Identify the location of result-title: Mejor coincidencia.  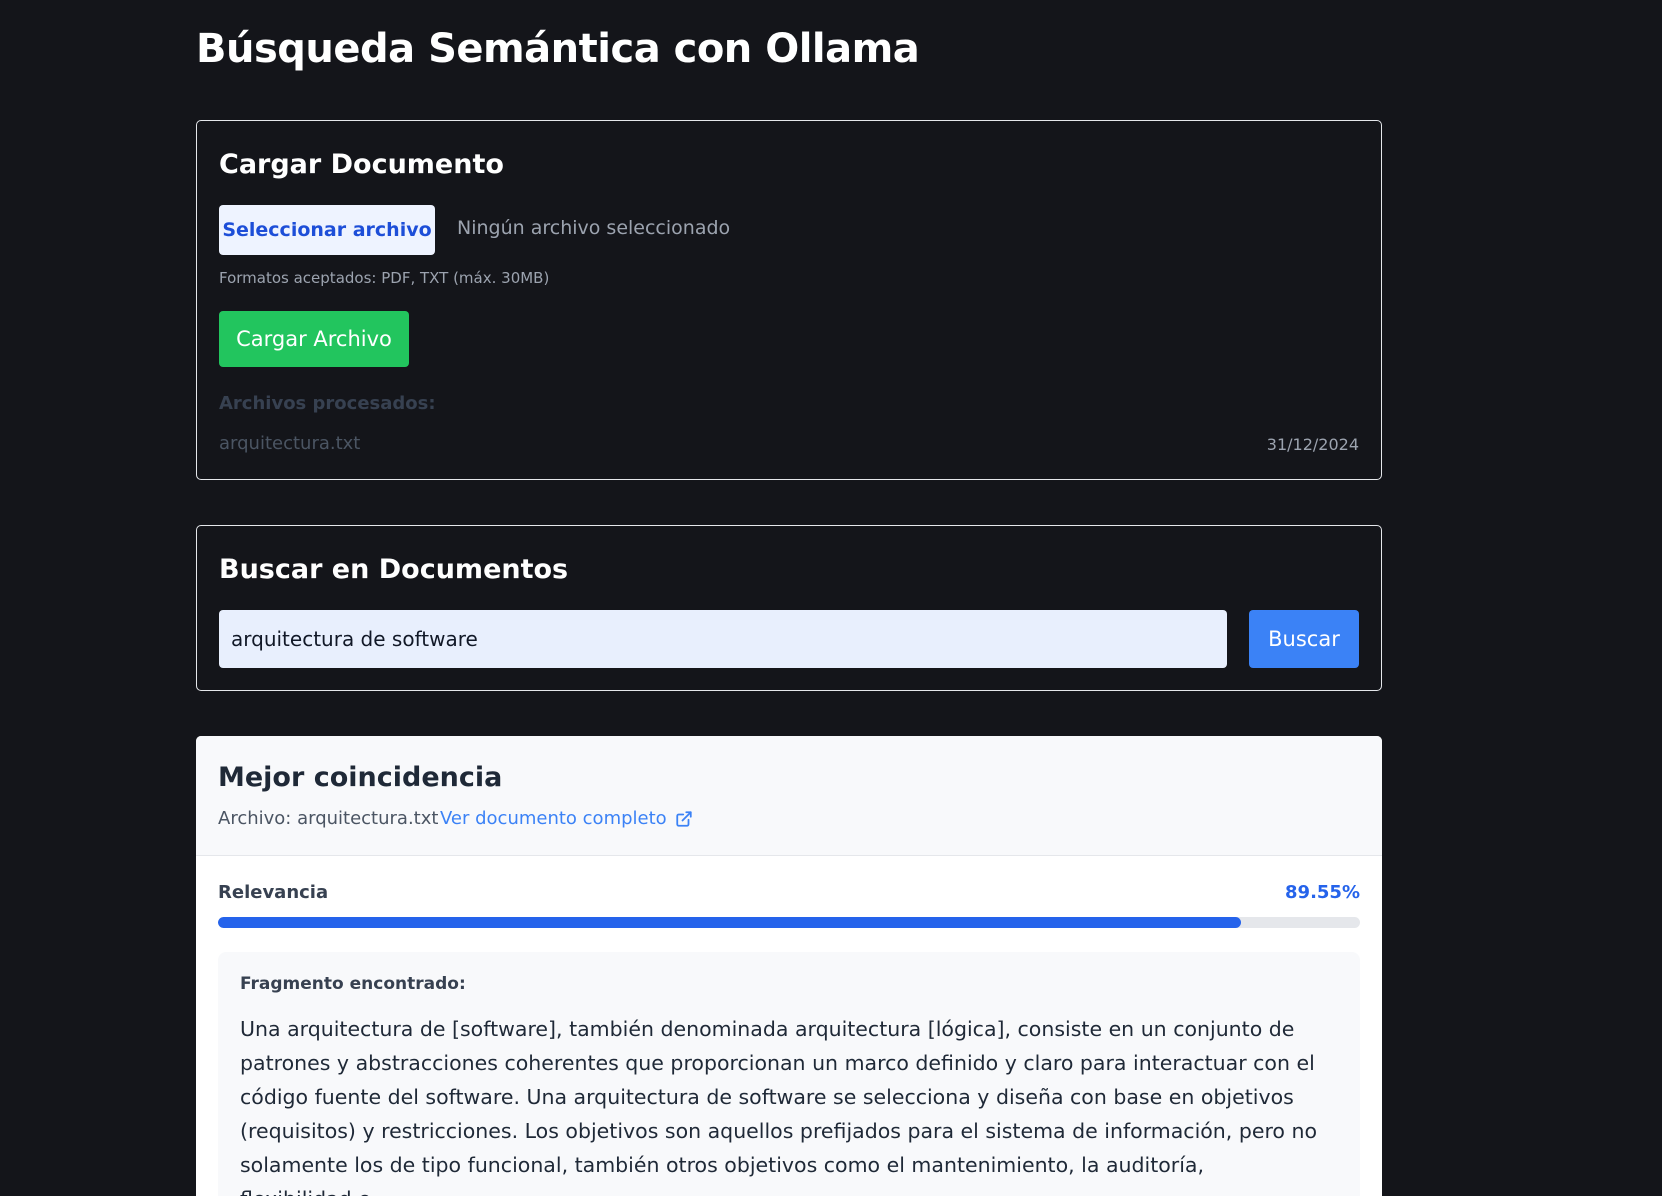
(360, 777).